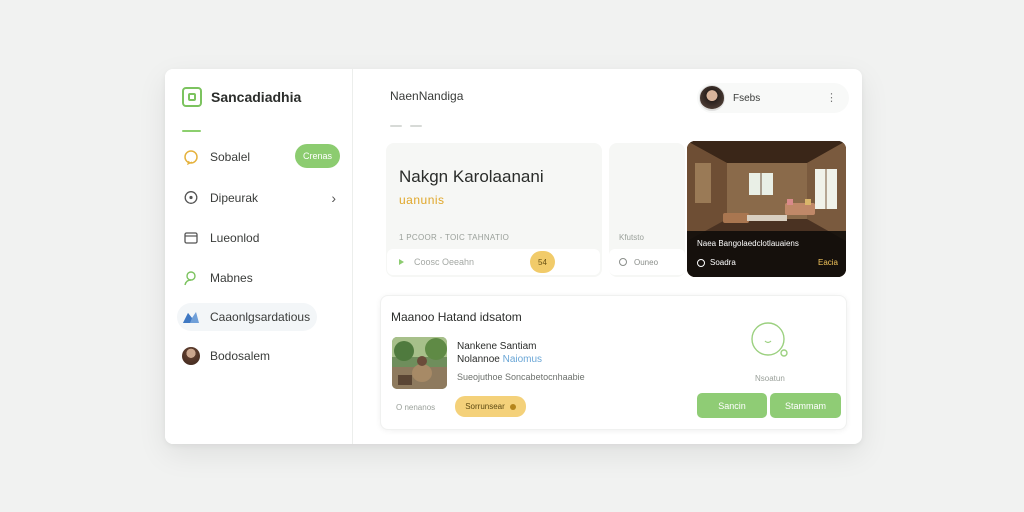  I want to click on brand-logo-icon, so click(192, 97).